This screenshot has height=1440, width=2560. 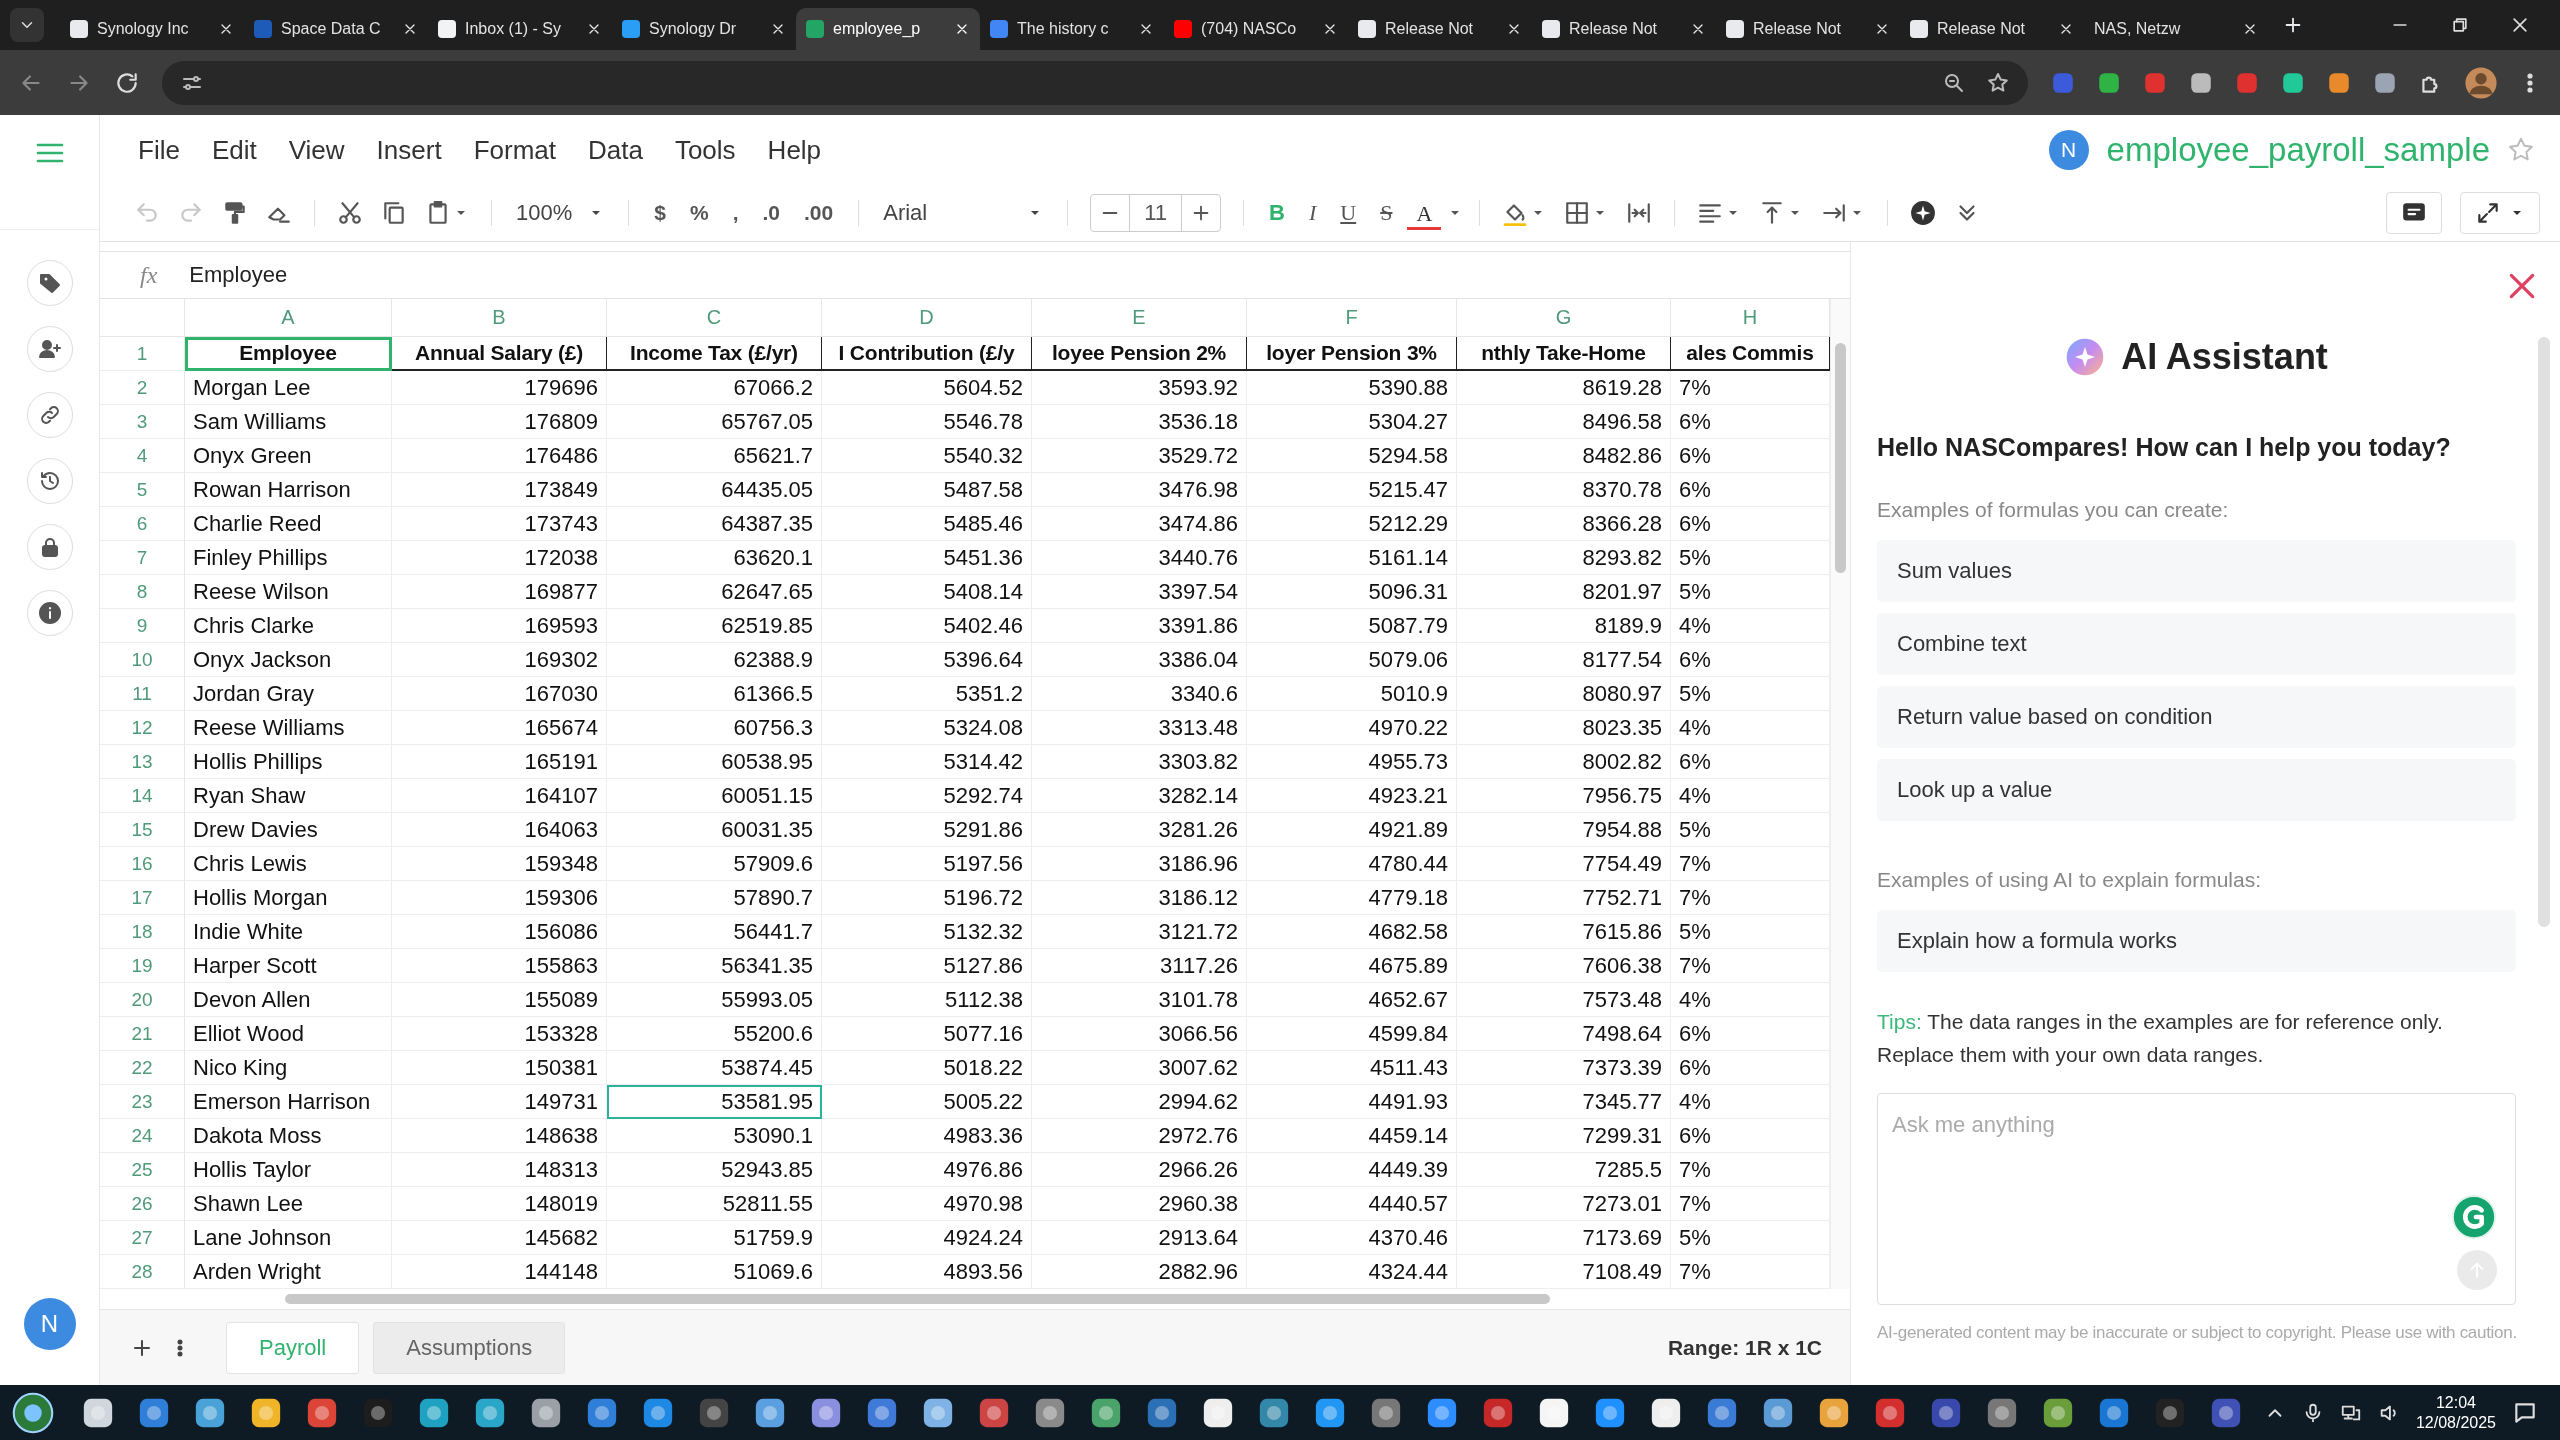 What do you see at coordinates (142, 592) in the screenshot?
I see `row-number: 8` at bounding box center [142, 592].